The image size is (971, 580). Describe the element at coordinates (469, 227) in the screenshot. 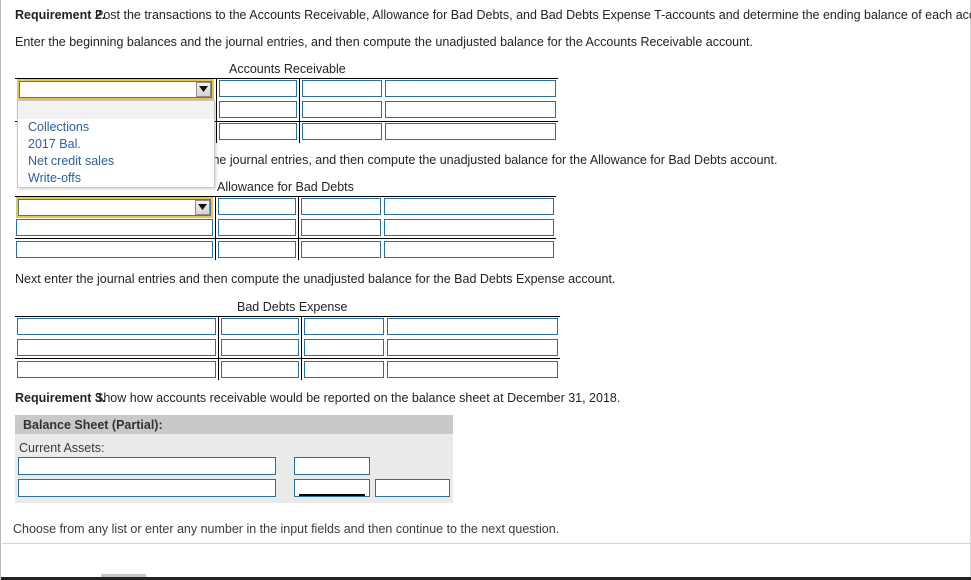

I see `allow-r2-c4-input` at that location.